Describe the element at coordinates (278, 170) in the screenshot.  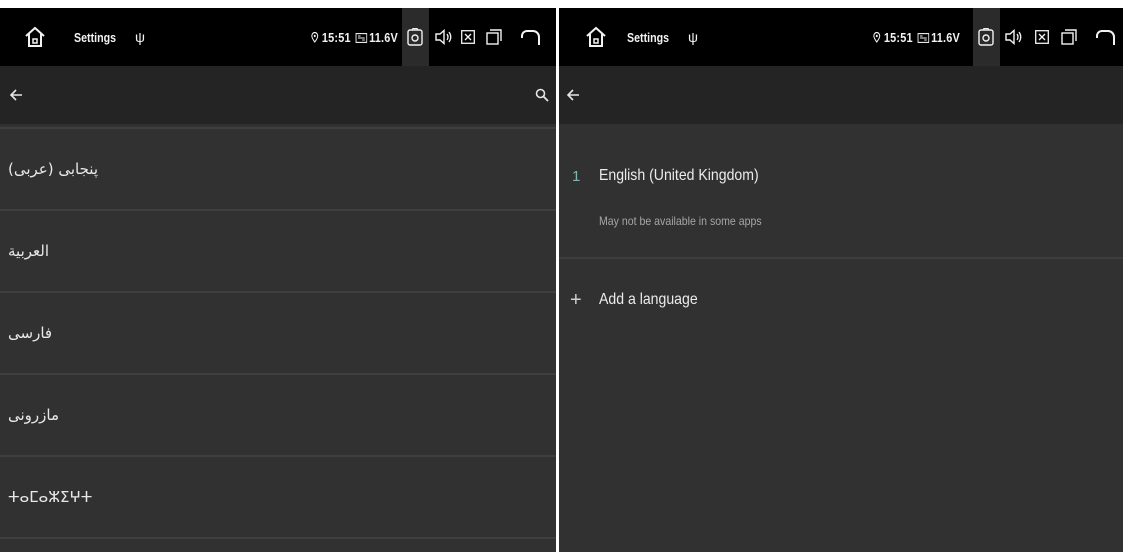
I see `language-option-punjabi-arabic: پنجابی (عربی)` at that location.